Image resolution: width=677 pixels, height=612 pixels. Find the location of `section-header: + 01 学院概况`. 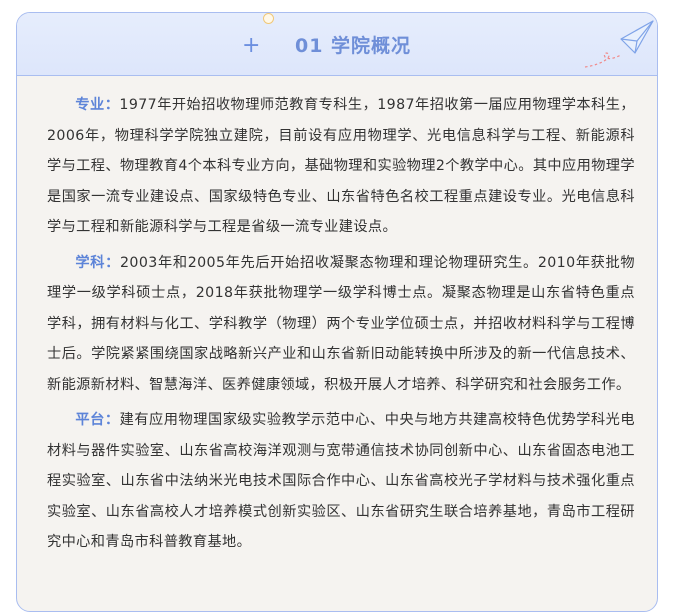

section-header: + 01 学院概况 is located at coordinates (337, 44).